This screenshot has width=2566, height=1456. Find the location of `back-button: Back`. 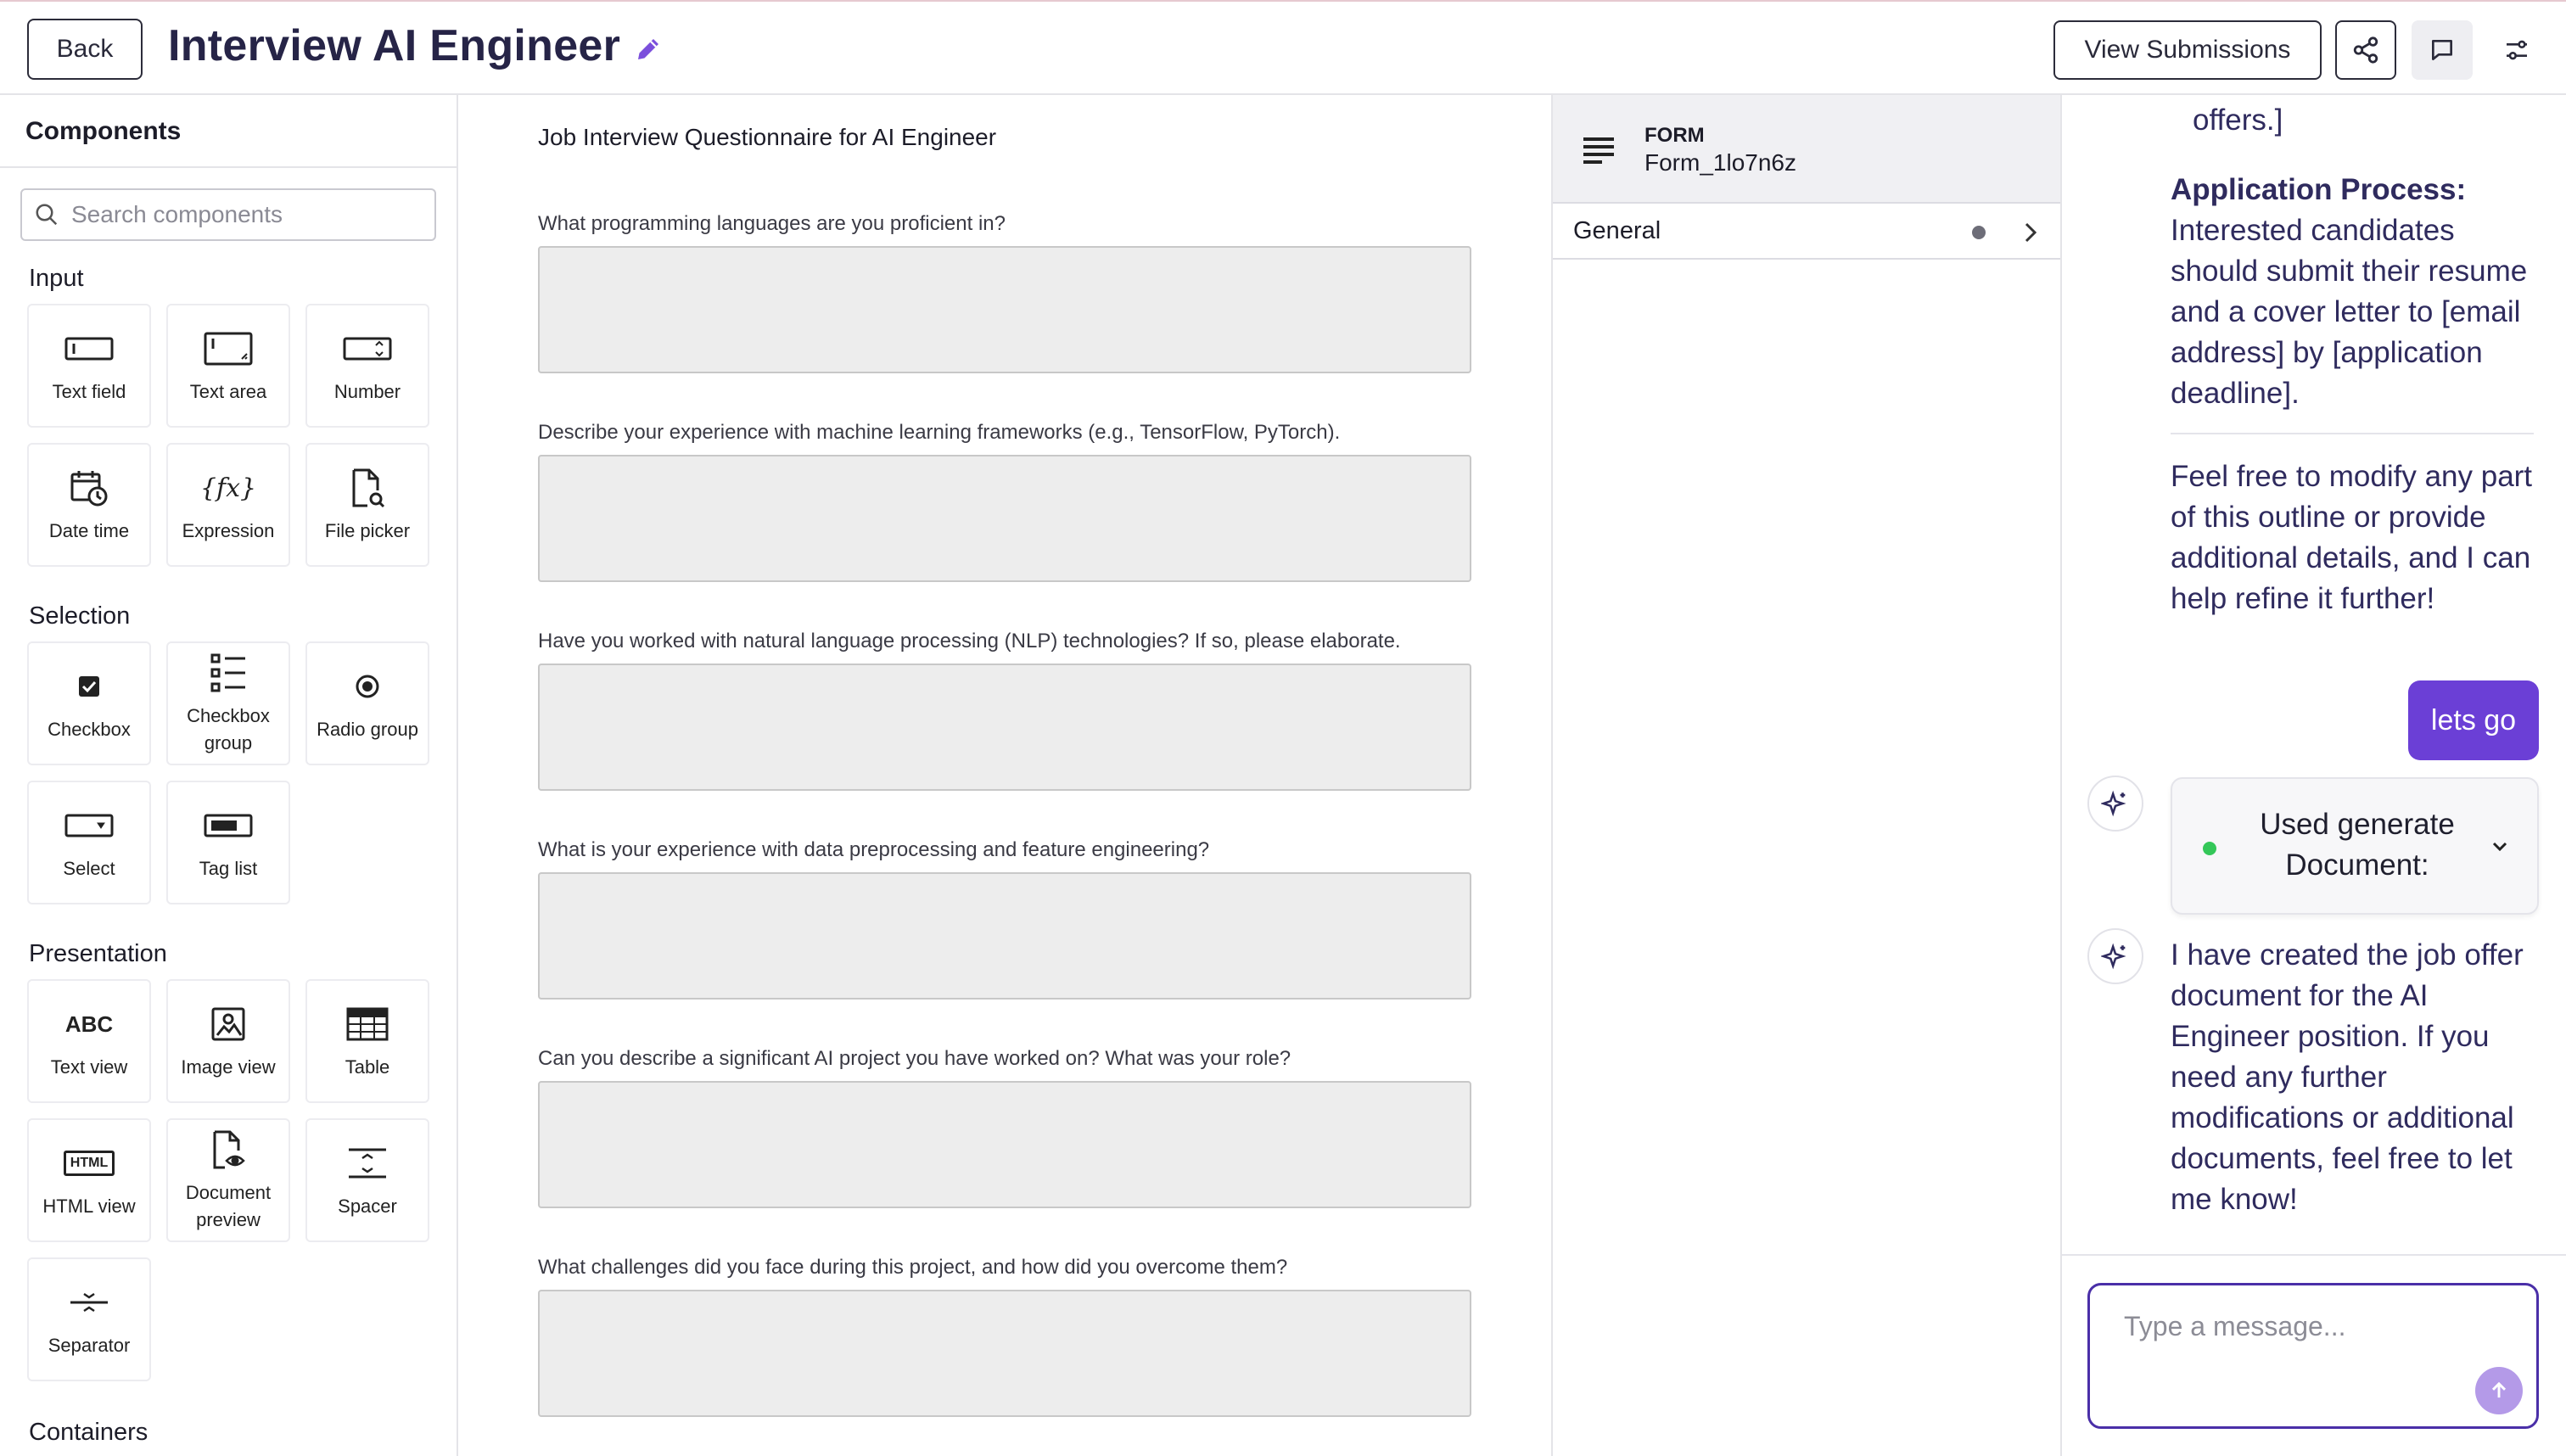

back-button: Back is located at coordinates (85, 49).